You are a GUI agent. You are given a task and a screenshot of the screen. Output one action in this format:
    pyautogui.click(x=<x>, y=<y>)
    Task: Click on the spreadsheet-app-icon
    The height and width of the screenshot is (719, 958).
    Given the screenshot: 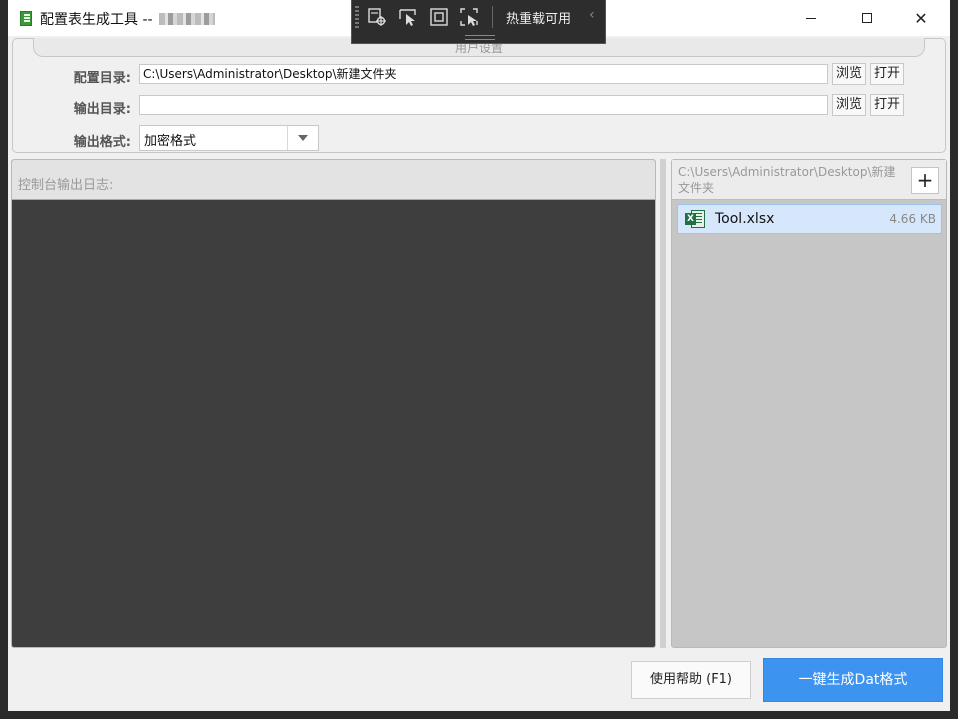 What is the action you would take?
    pyautogui.click(x=26, y=18)
    